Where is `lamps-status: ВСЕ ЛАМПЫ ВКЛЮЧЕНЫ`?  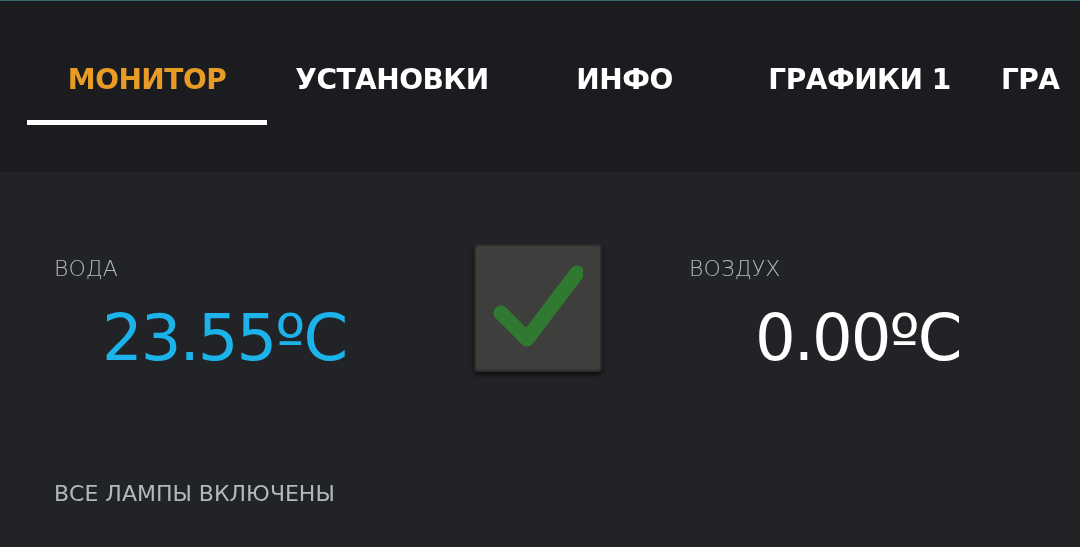 lamps-status: ВСЕ ЛАМПЫ ВКЛЮЧЕНЫ is located at coordinates (195, 494).